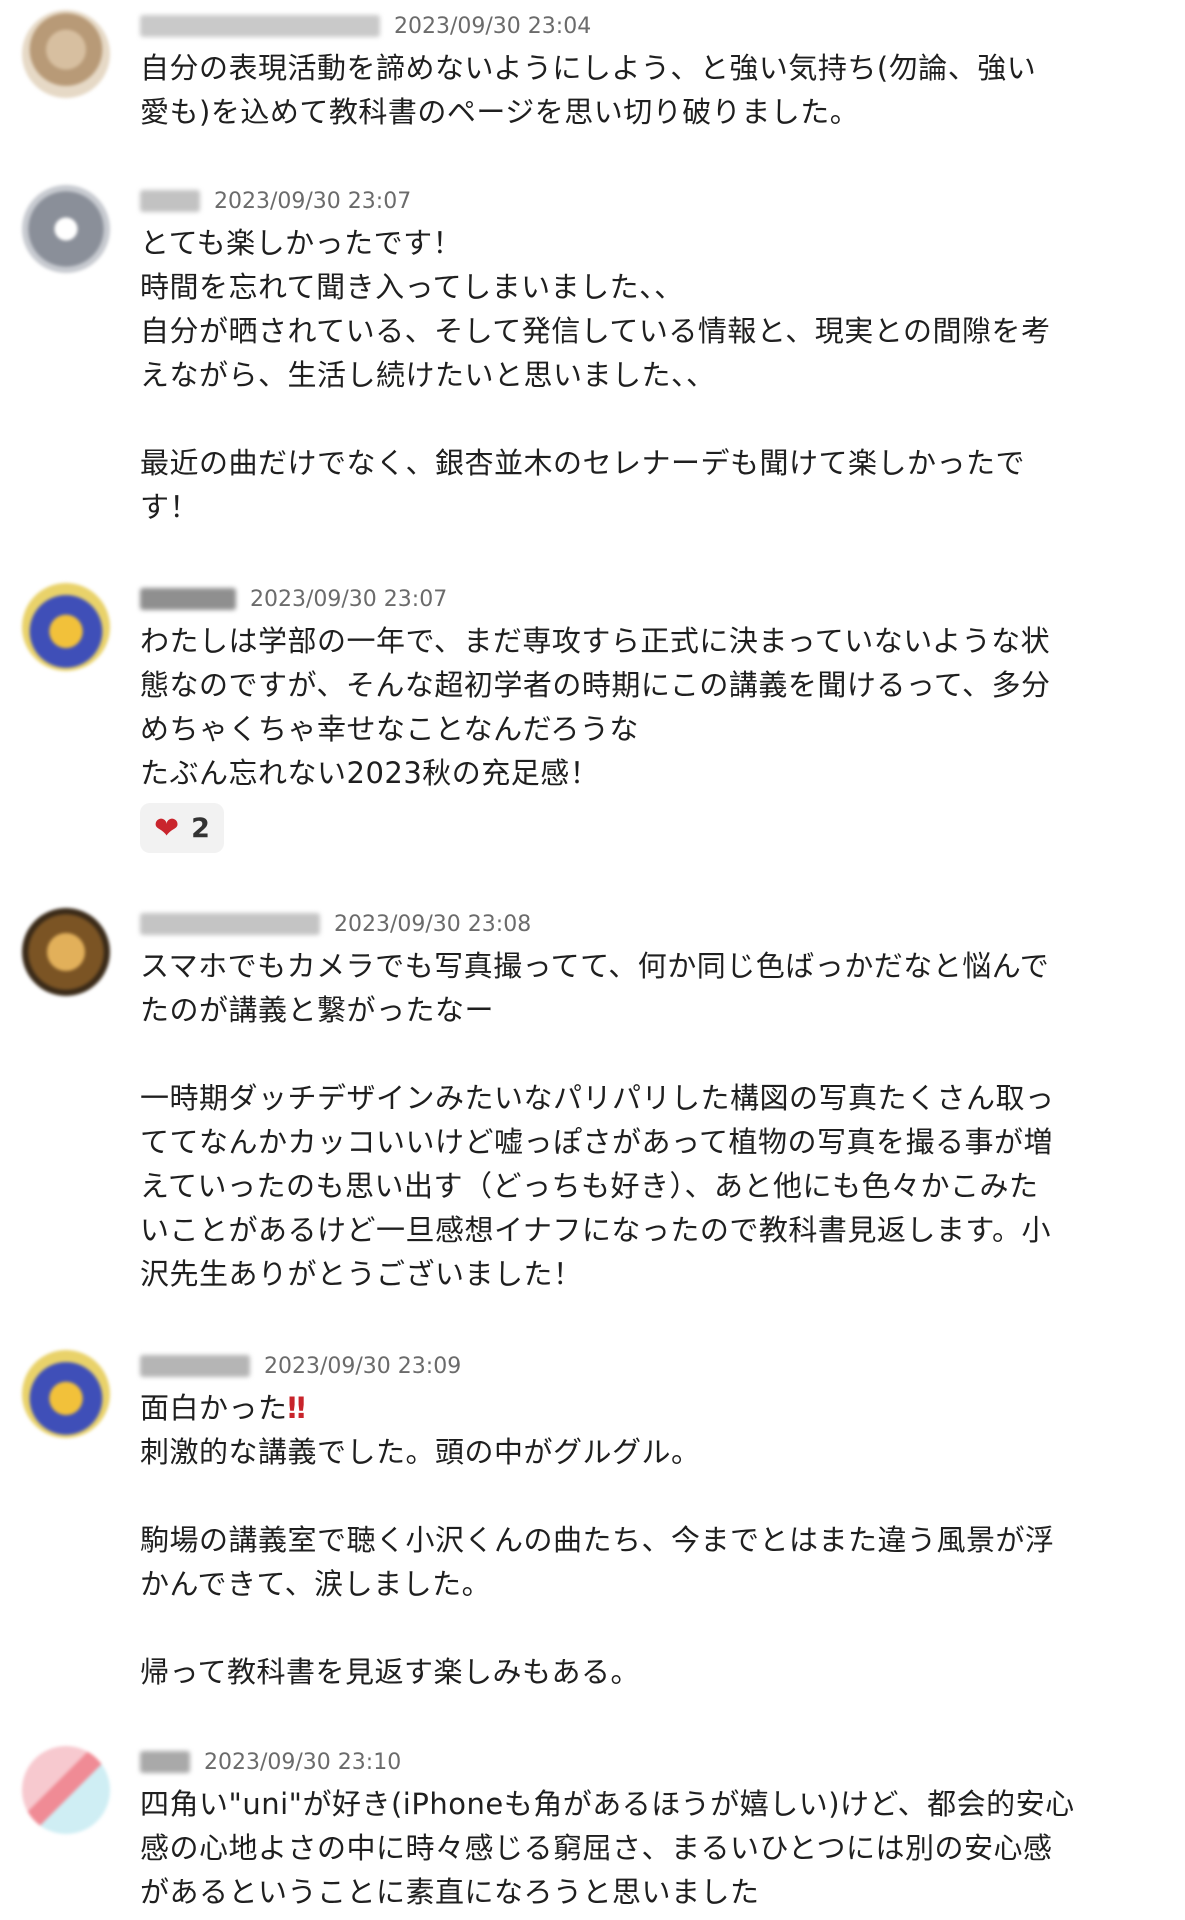 The height and width of the screenshot is (1920, 1185). I want to click on comment-timestamp: 2023/09/30 23:04, so click(493, 26).